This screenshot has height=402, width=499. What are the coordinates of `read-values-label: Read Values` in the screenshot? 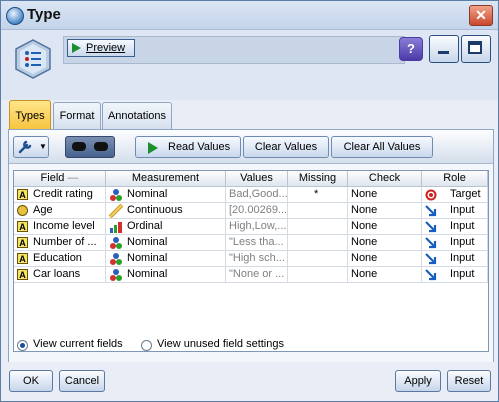 It's located at (199, 147).